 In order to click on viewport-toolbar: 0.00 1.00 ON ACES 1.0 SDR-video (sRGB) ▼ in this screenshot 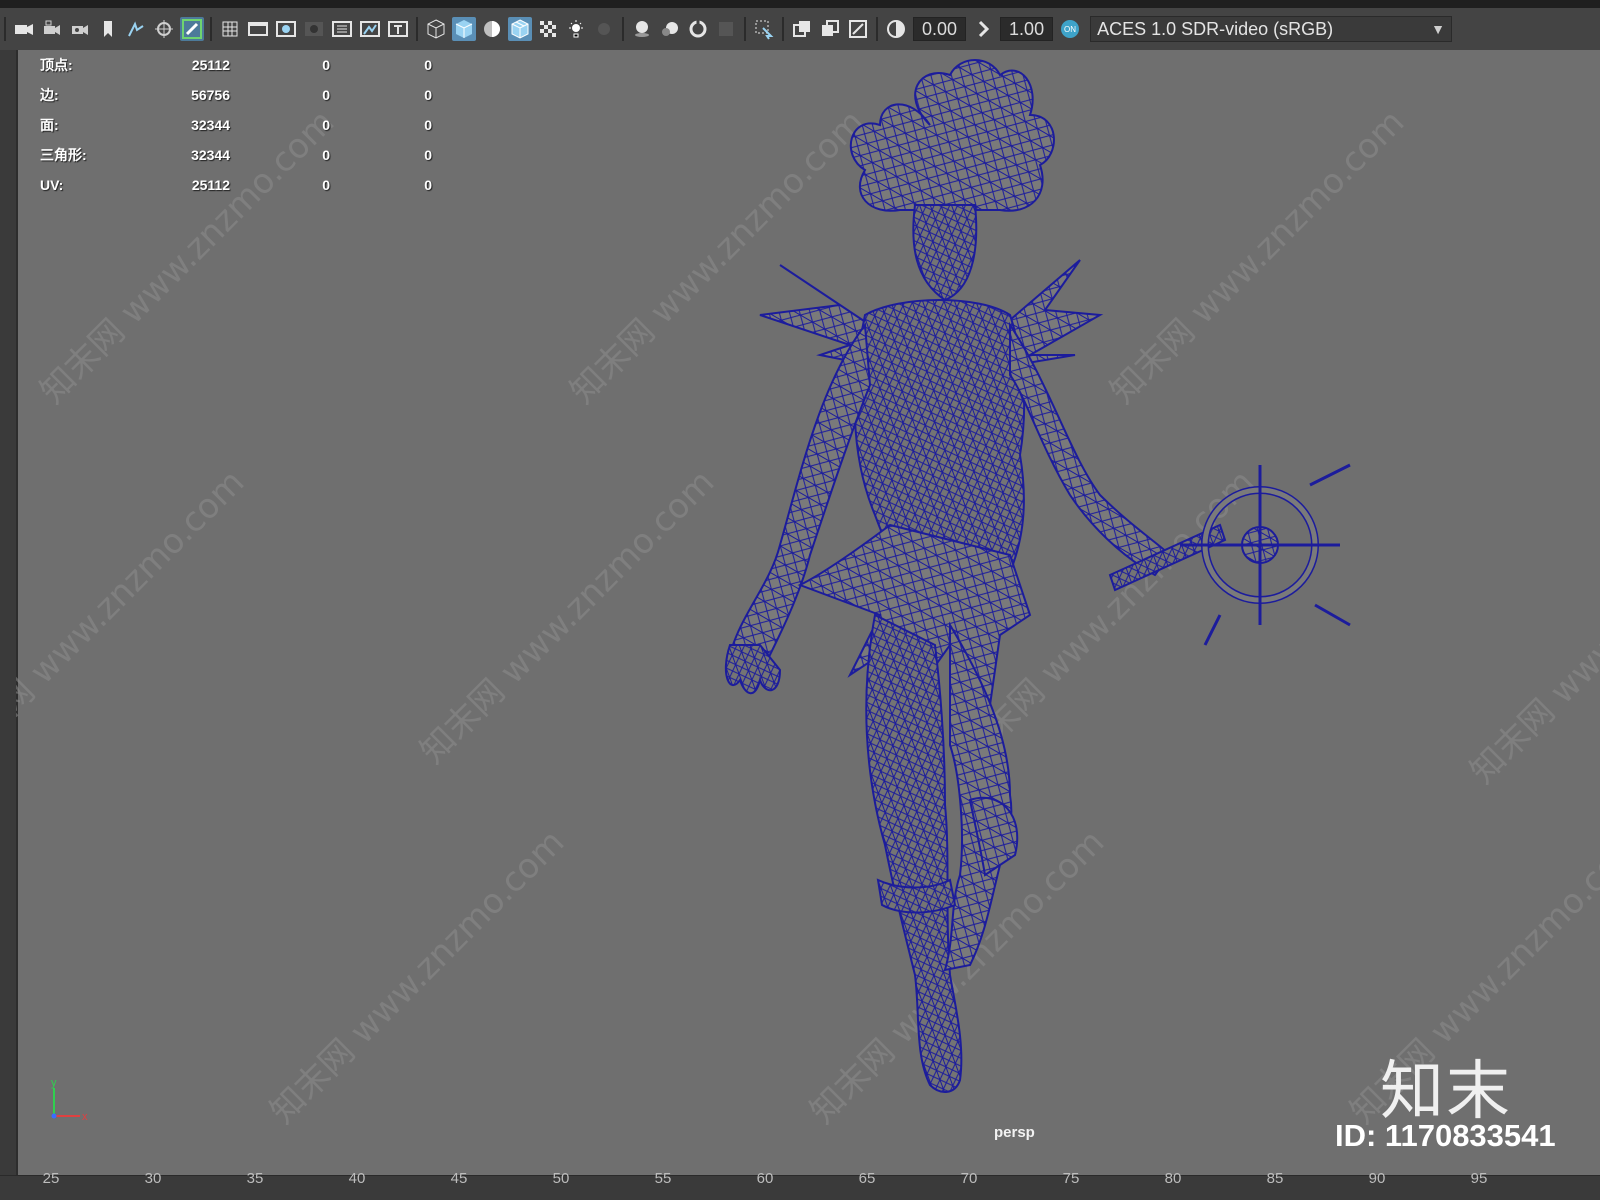, I will do `click(800, 29)`.